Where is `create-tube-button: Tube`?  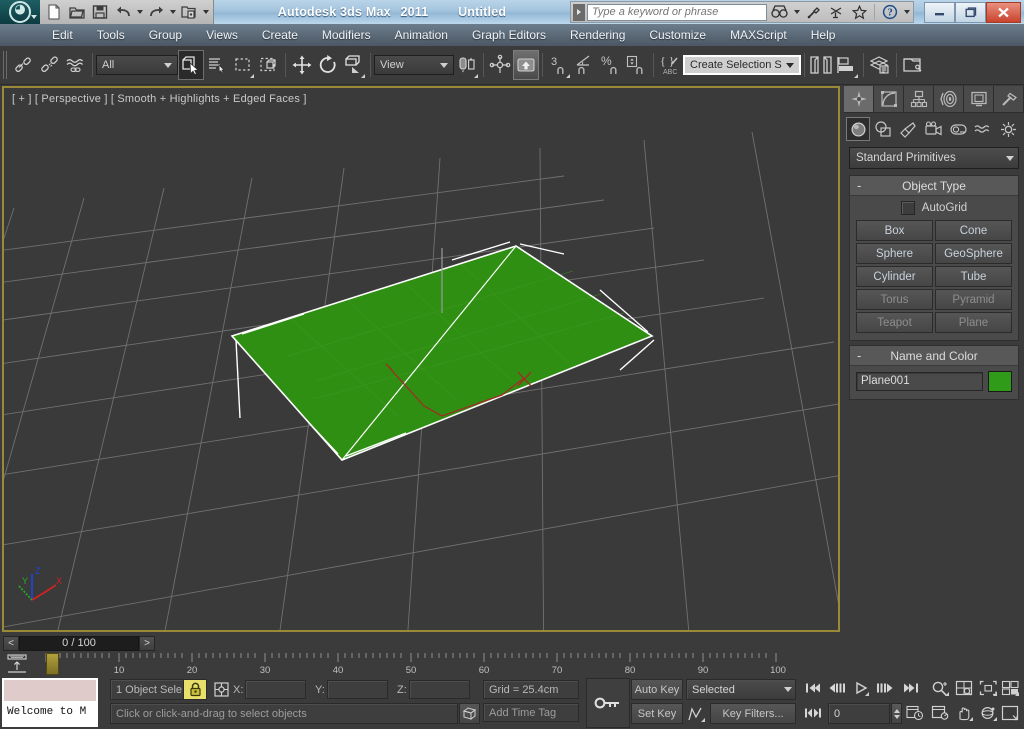
create-tube-button: Tube is located at coordinates (973, 276).